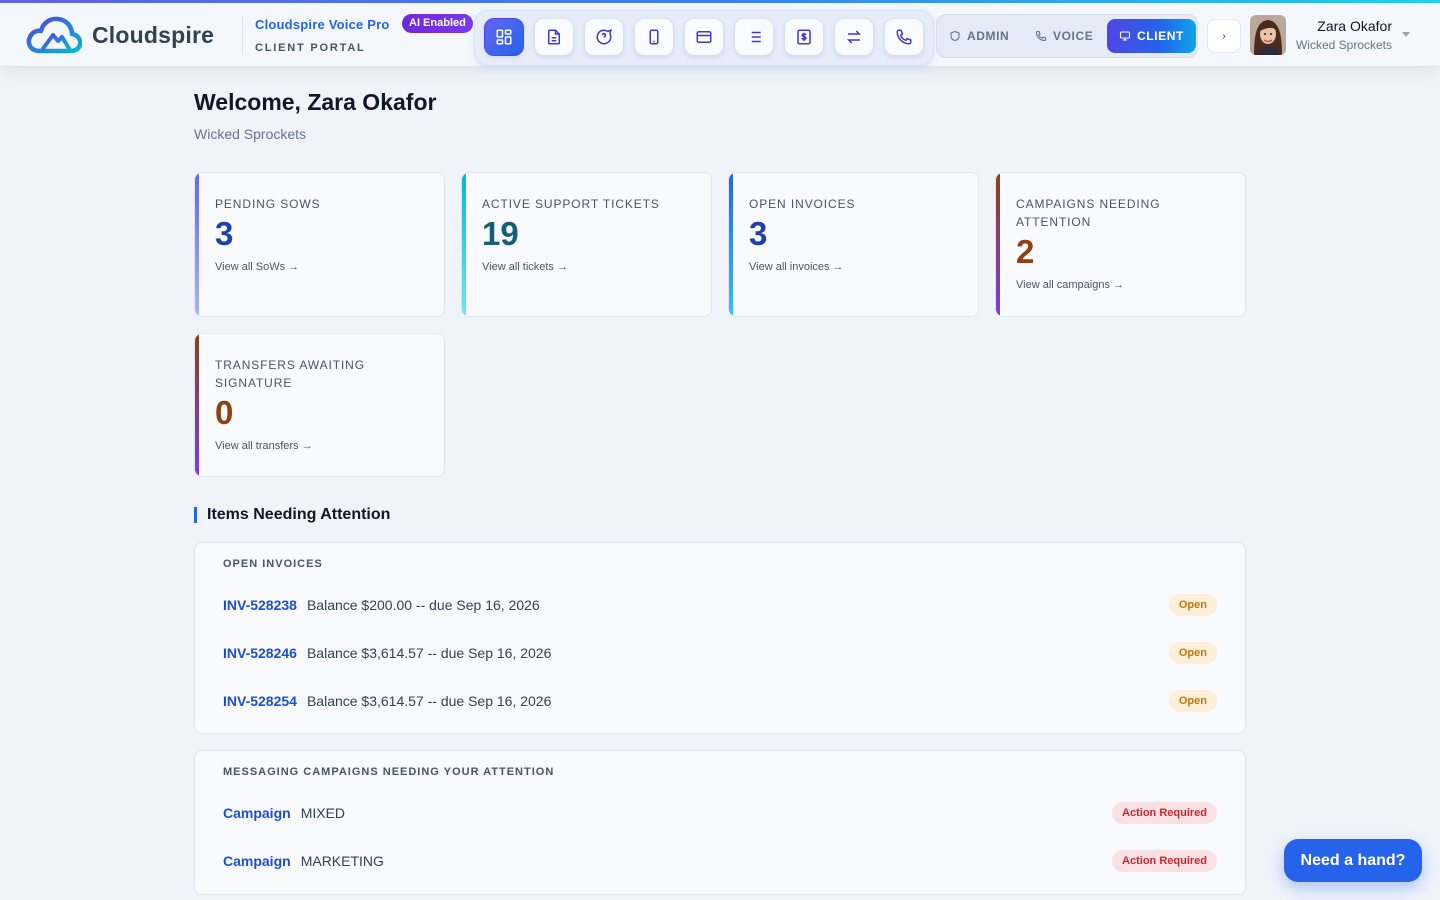  Describe the element at coordinates (1125, 36) in the screenshot. I see `monitor-icon` at that location.